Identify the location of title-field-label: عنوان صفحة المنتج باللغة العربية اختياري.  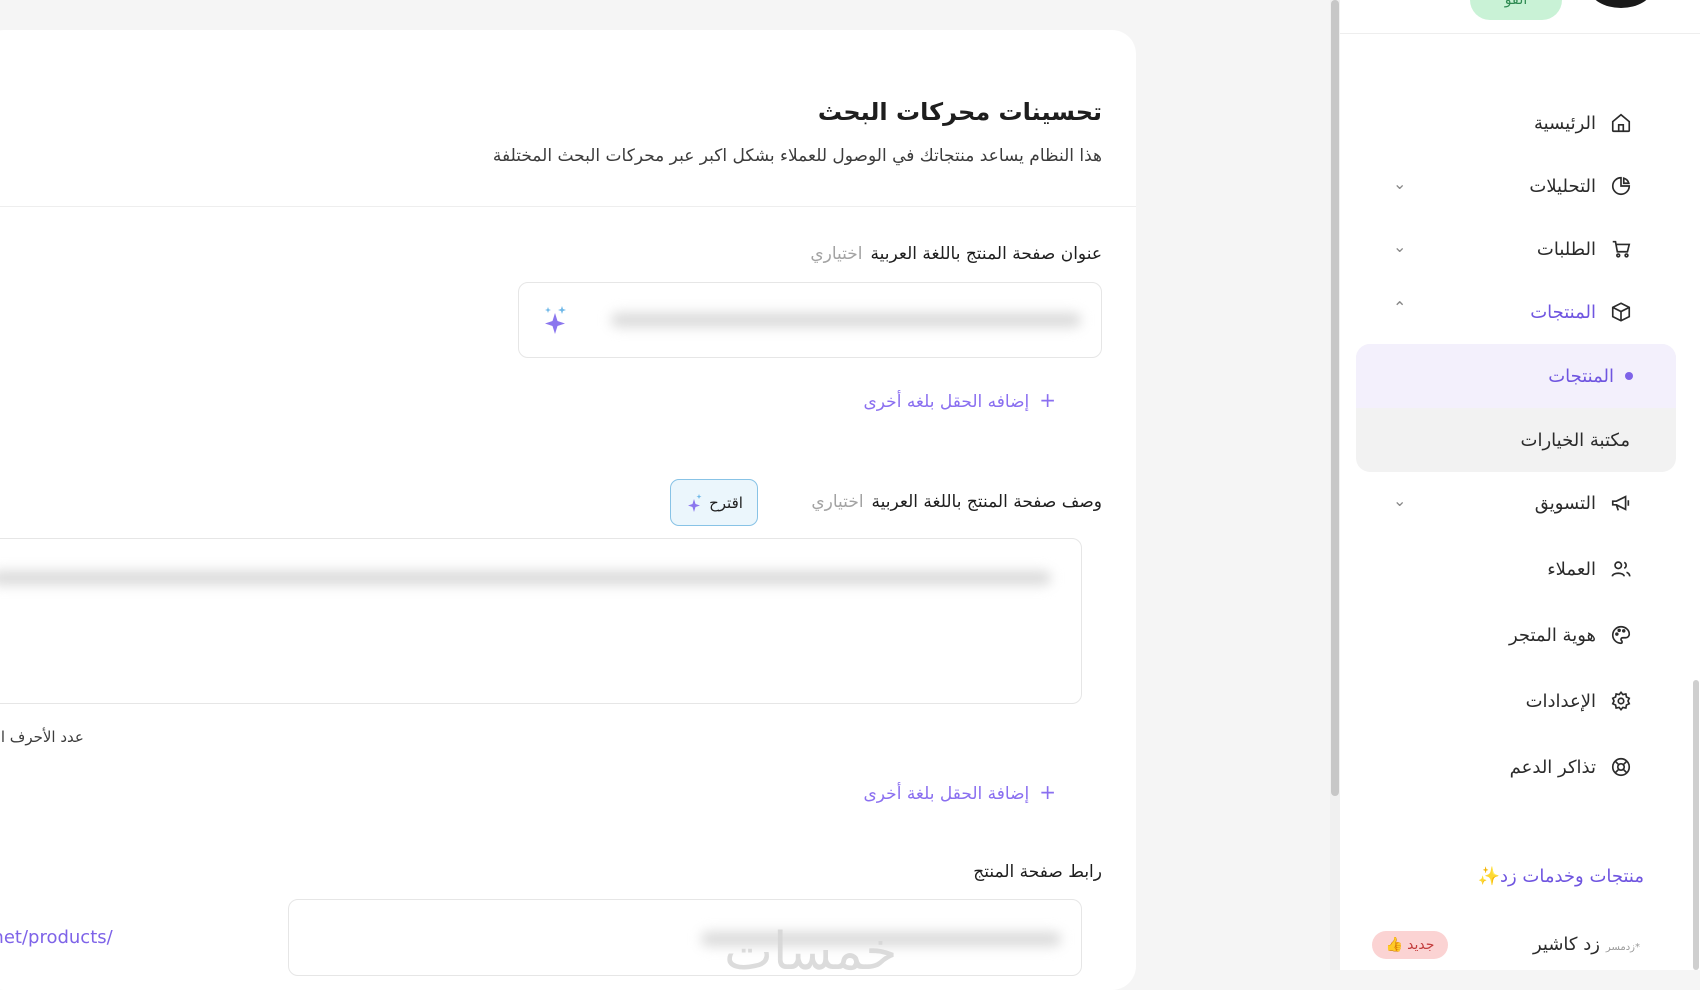
(956, 254).